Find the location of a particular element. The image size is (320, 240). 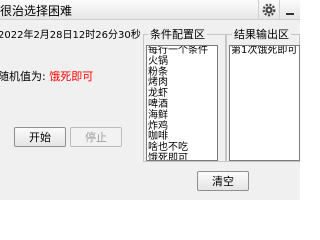

list-item: 海鲜 is located at coordinates (158, 115).